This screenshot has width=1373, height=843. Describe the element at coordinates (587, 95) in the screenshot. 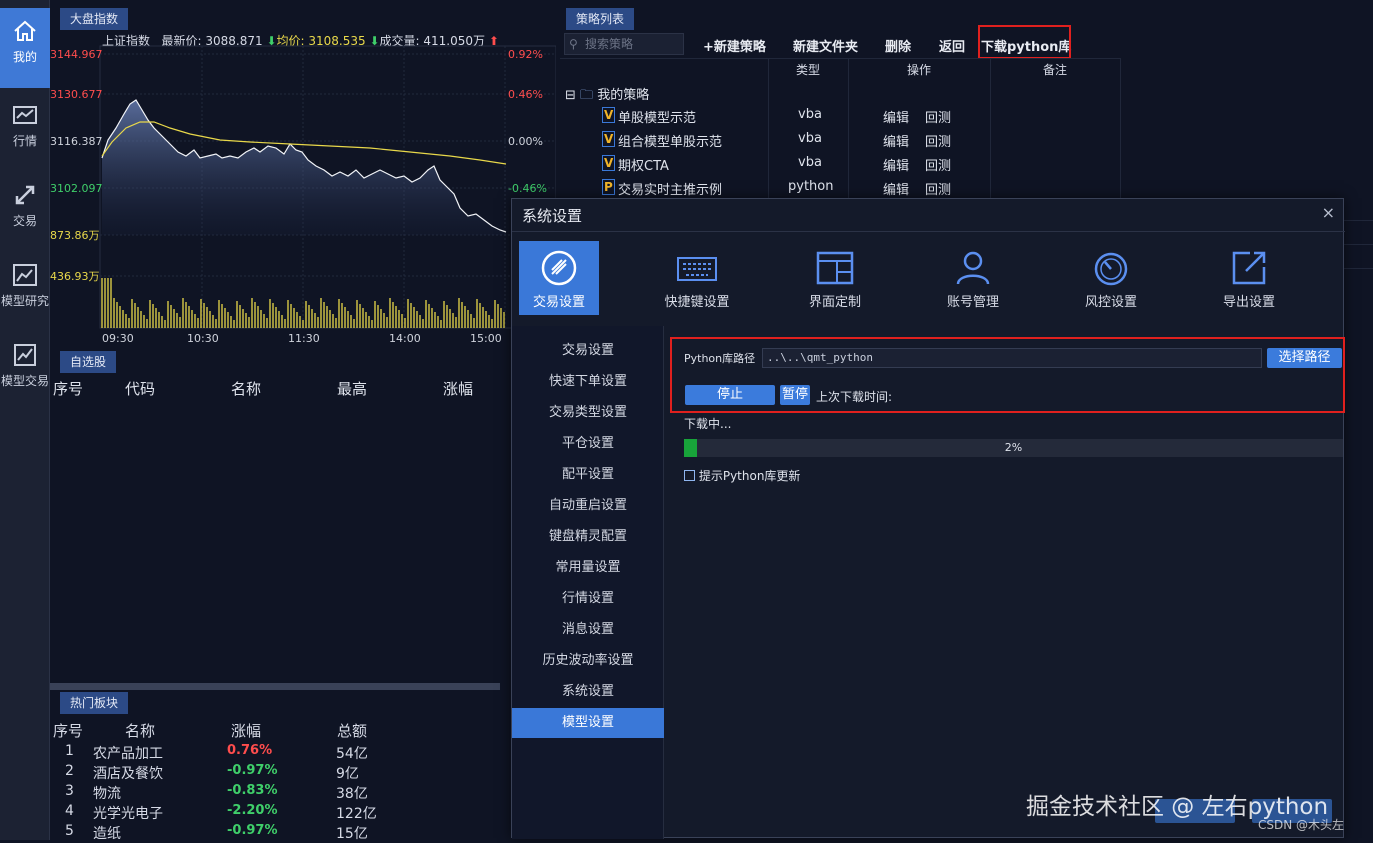

I see `folder-icon: 🗀` at that location.